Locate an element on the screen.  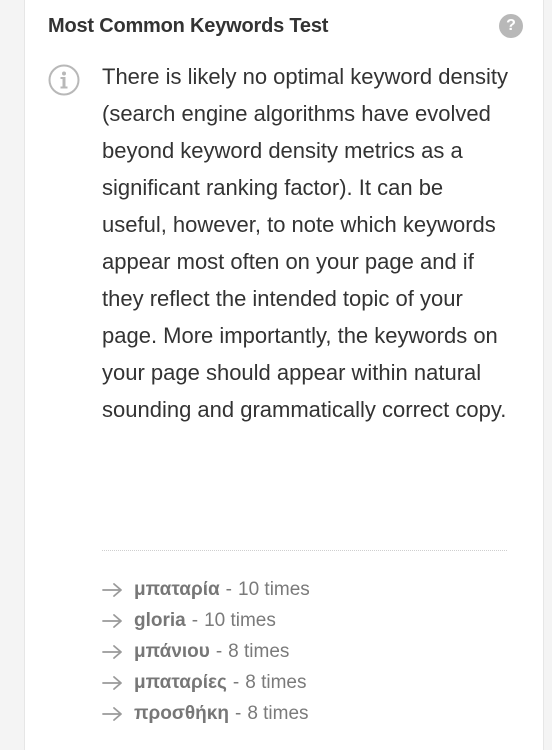
keyword-item: μπαταρίες -8 times is located at coordinates (206, 682).